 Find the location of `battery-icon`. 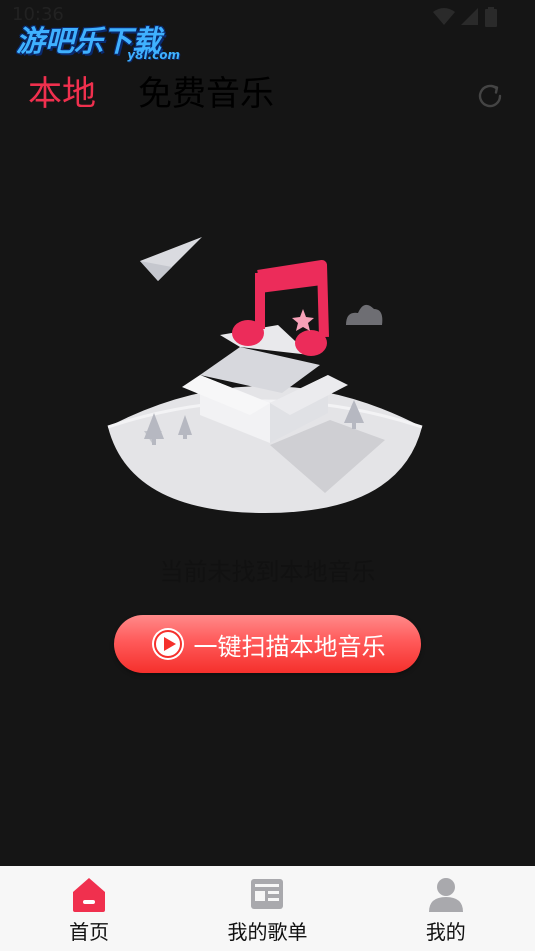

battery-icon is located at coordinates (491, 17).